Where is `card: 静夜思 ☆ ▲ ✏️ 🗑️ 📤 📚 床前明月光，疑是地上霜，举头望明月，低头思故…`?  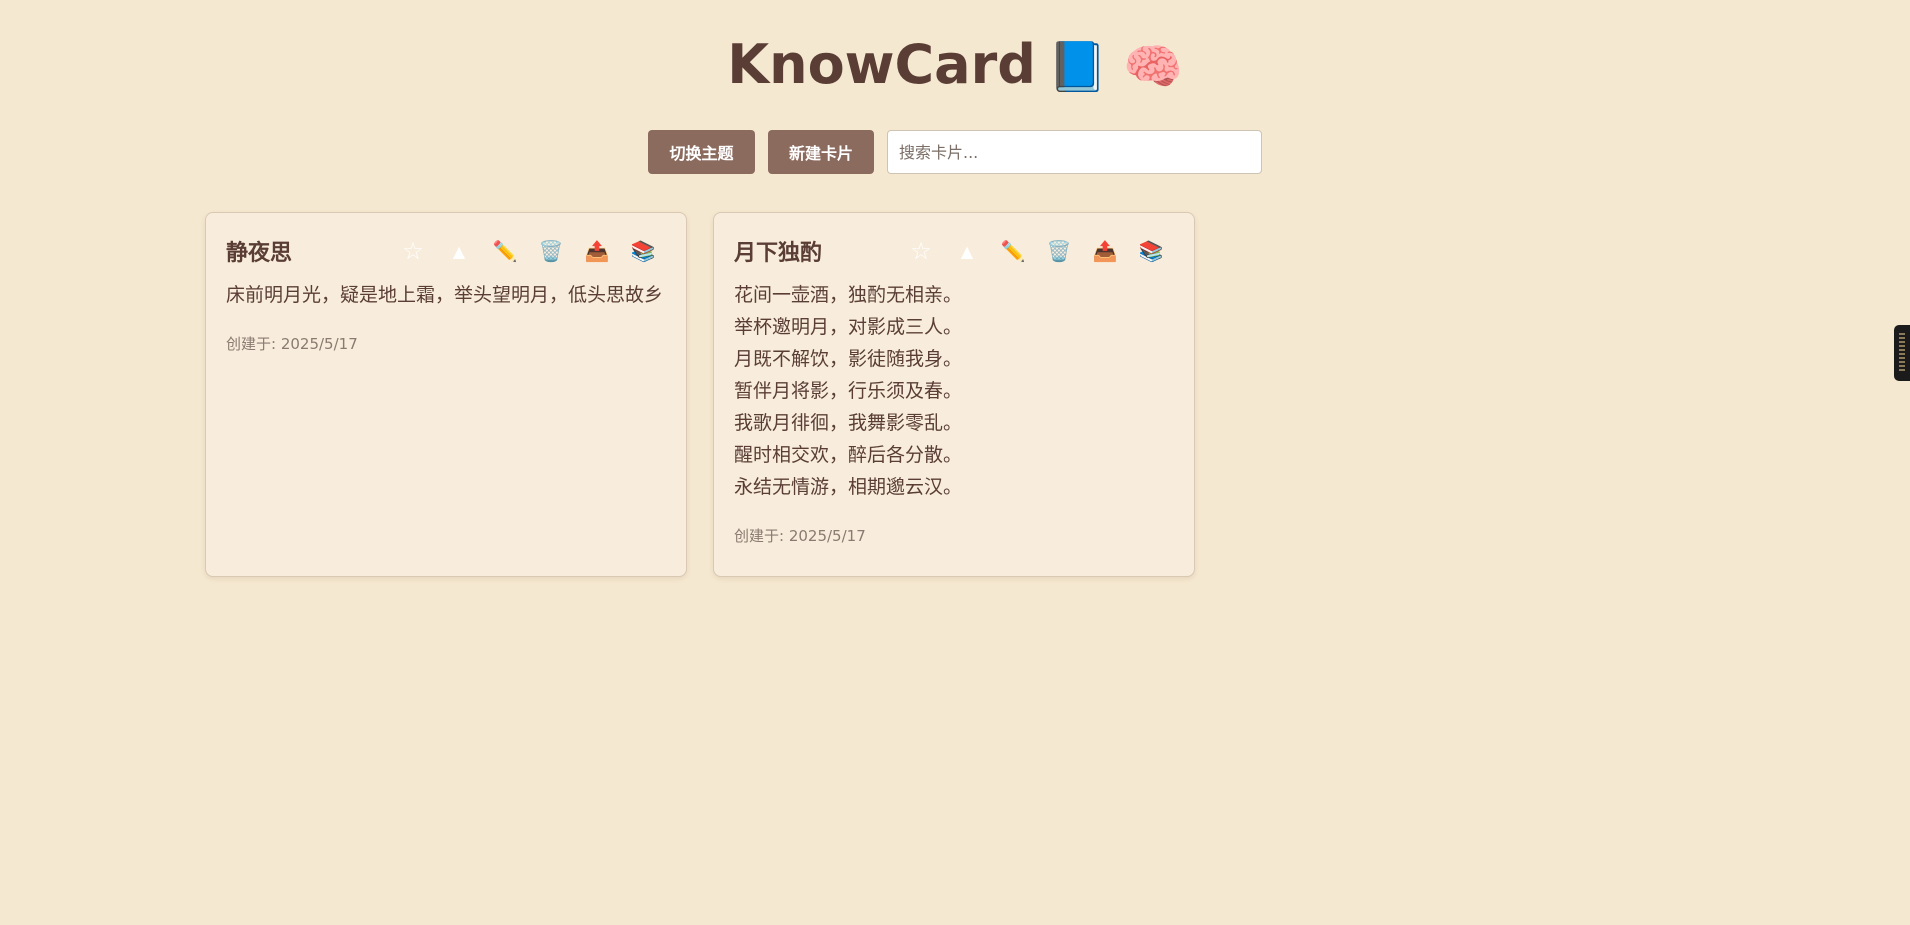 card: 静夜思 ☆ ▲ ✏️ 🗑️ 📤 📚 床前明月光，疑是地上霜，举头望明月，低头思故… is located at coordinates (446, 394).